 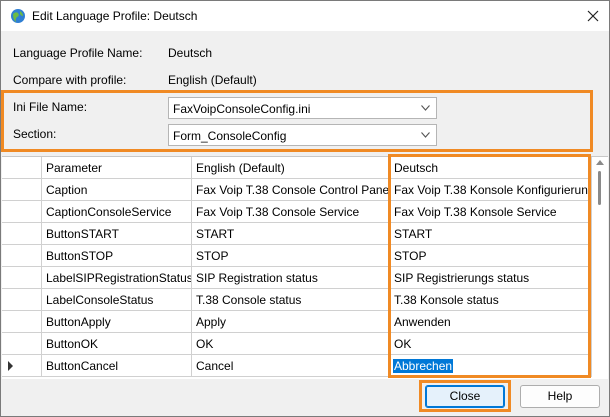 What do you see at coordinates (305, 16) in the screenshot?
I see `title-bar: Edit Language Profile: Deutsch` at bounding box center [305, 16].